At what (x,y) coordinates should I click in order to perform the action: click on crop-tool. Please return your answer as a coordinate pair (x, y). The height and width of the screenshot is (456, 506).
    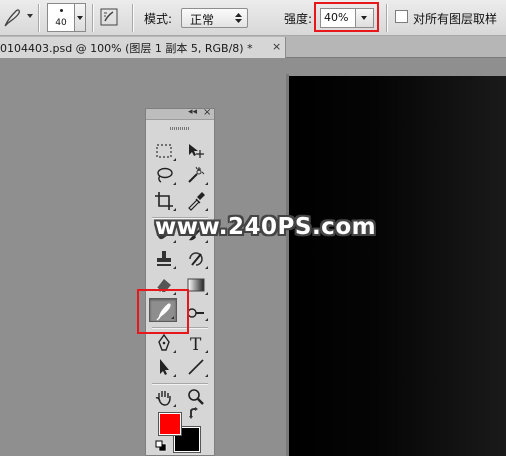
    Looking at the image, I should click on (164, 201).